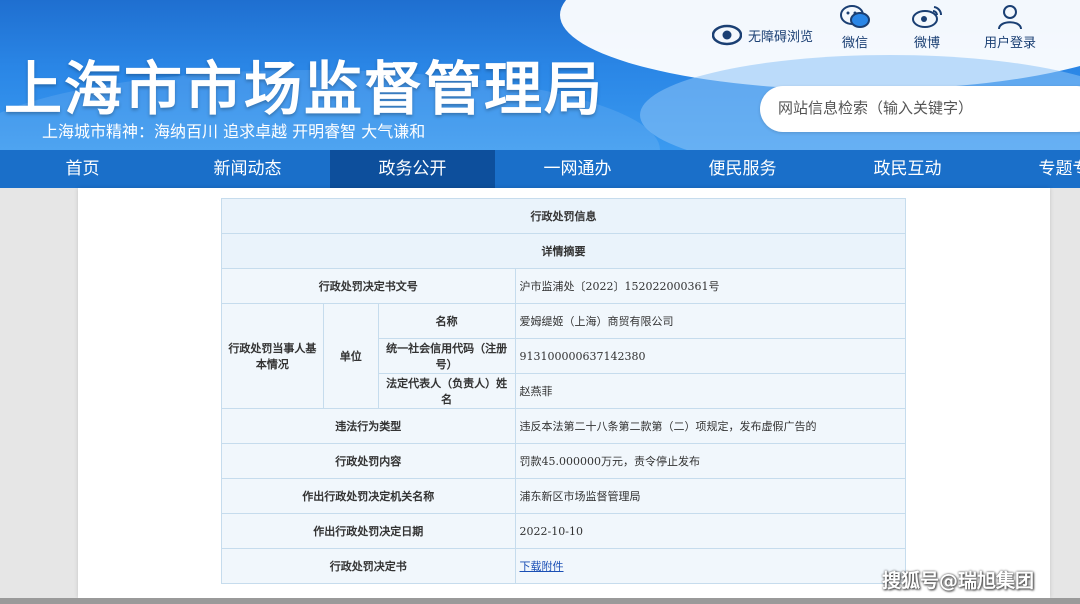 Image resolution: width=1080 pixels, height=604 pixels. Describe the element at coordinates (855, 16) in the screenshot. I see `wechat-icon` at that location.